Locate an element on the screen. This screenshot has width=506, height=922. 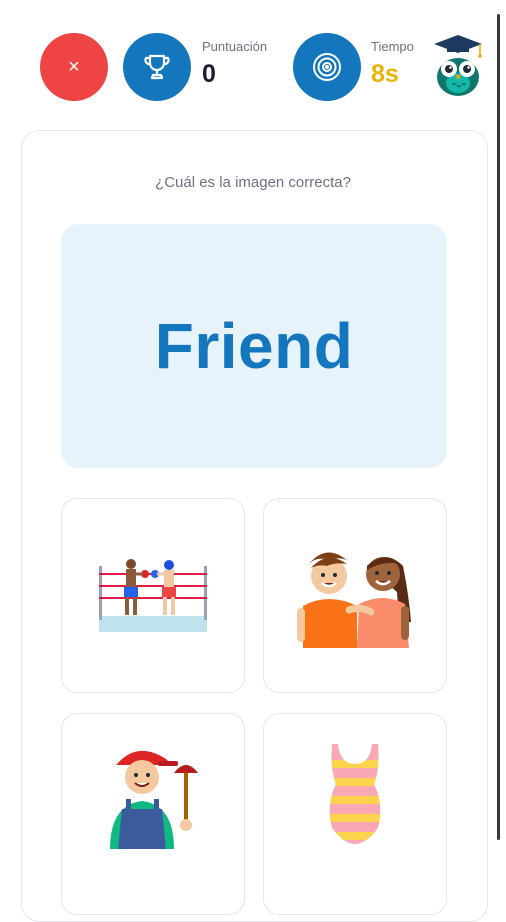
score-value: 0 is located at coordinates (209, 74).